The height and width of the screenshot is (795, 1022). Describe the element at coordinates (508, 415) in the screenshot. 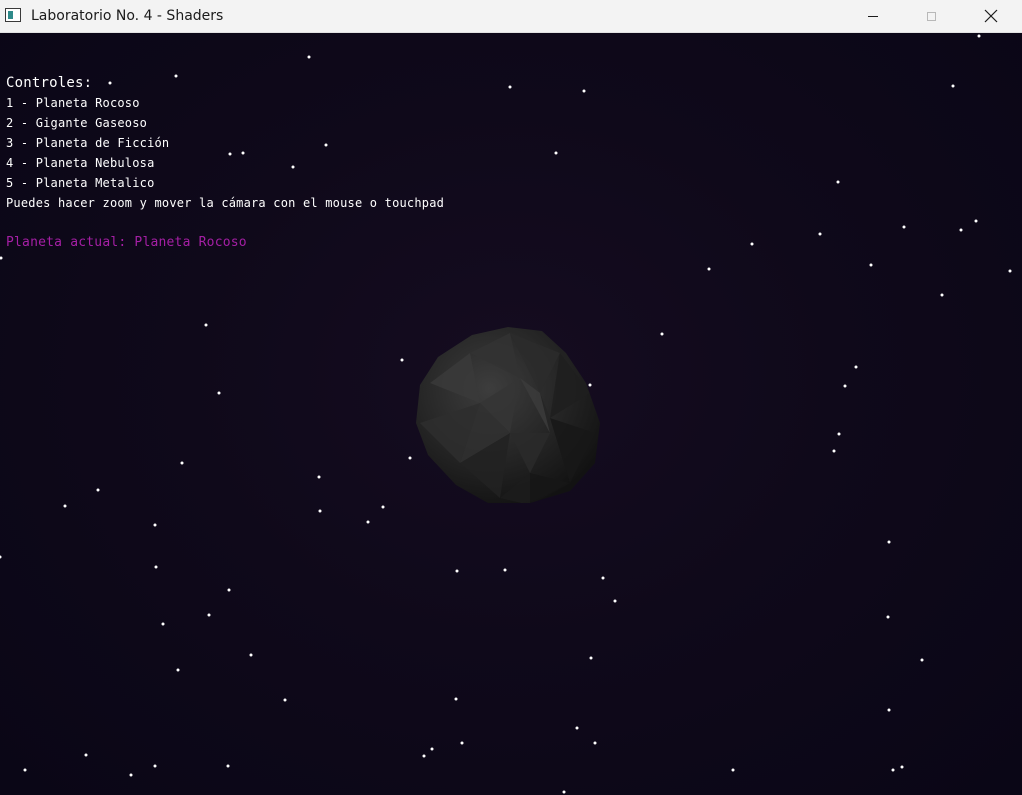

I see `rocky-planet` at that location.